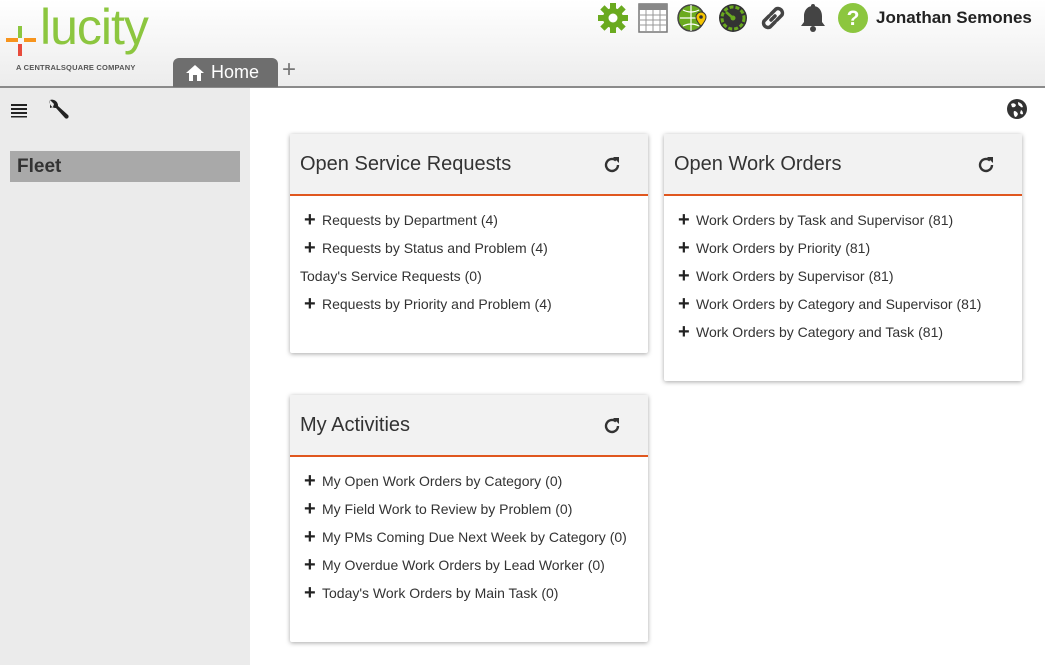 This screenshot has height=665, width=1045. I want to click on calendar-icon, so click(652, 18).